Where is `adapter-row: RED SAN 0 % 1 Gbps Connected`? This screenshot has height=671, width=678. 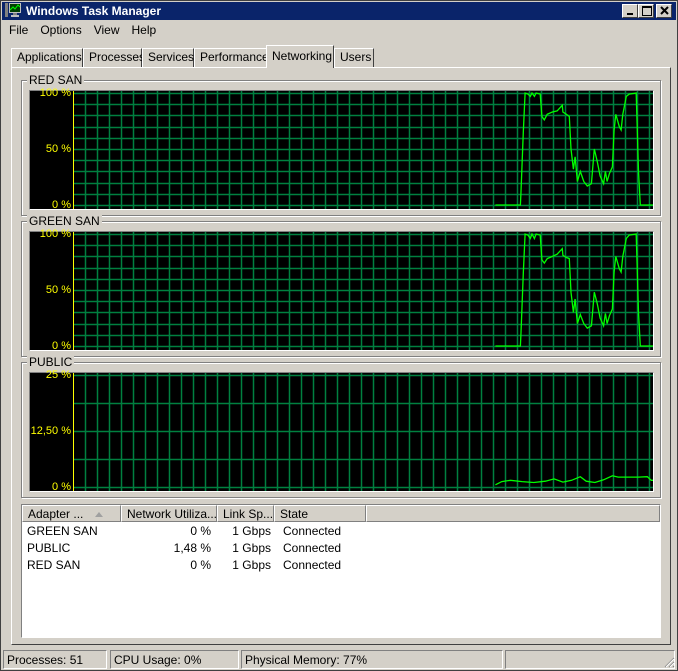
adapter-row: RED SAN 0 % 1 Gbps Connected is located at coordinates (341, 565).